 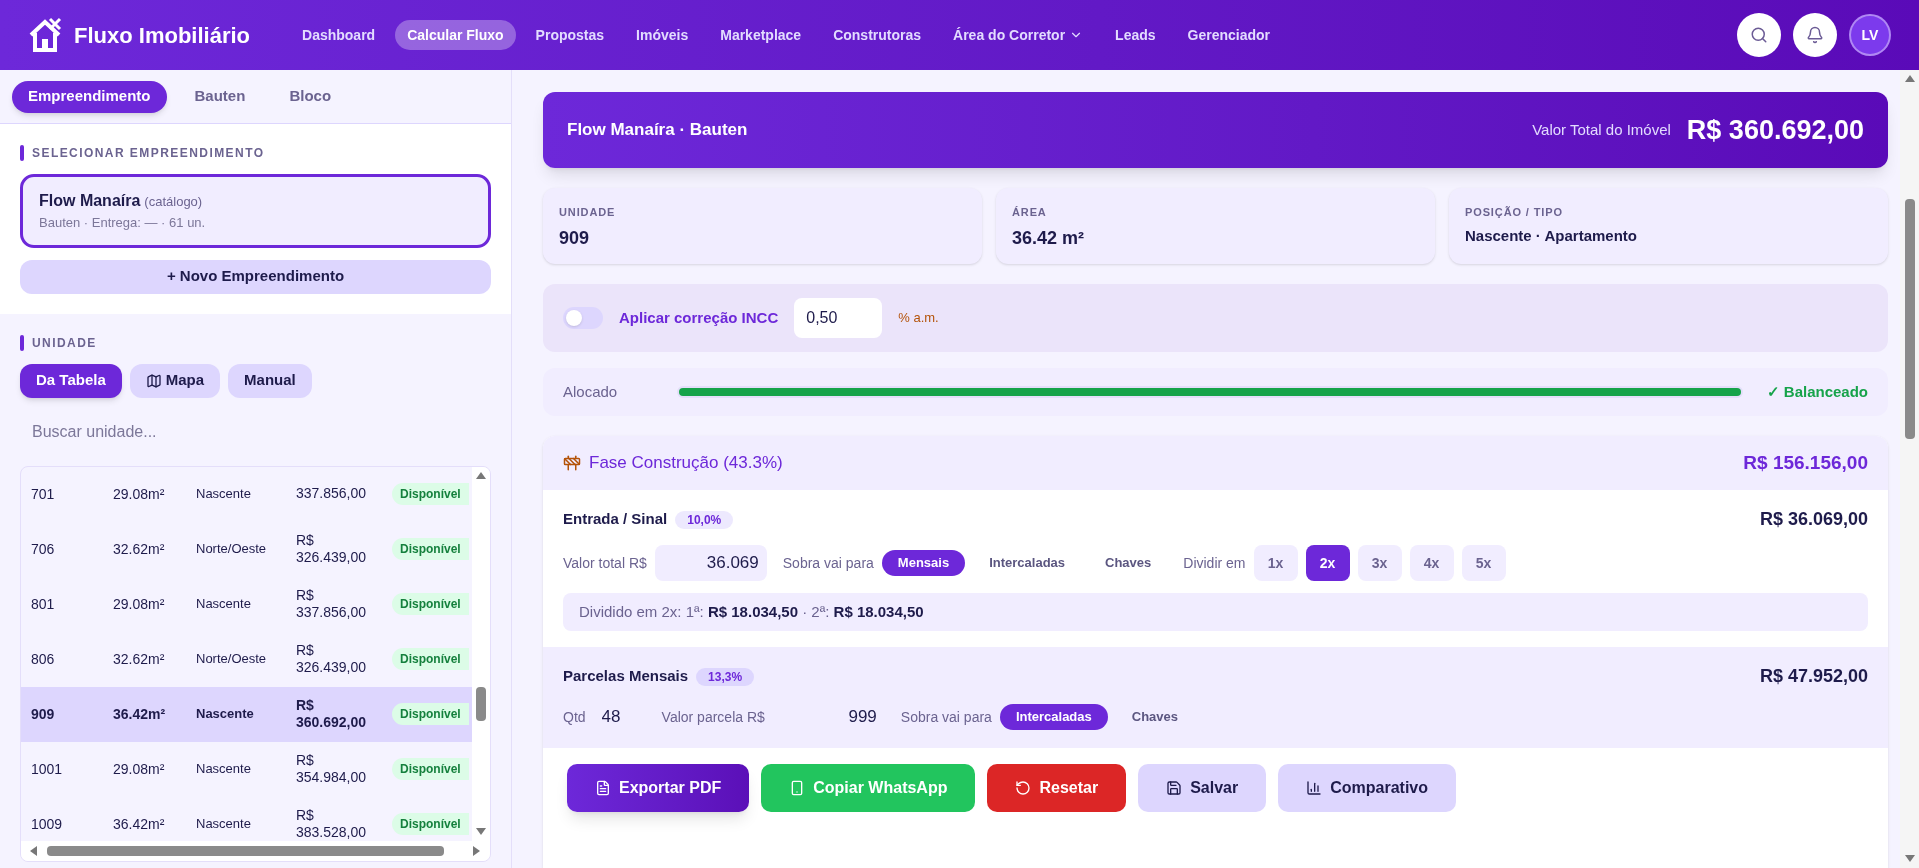 I want to click on info-value: Nascente · Apartamento, so click(x=1551, y=235).